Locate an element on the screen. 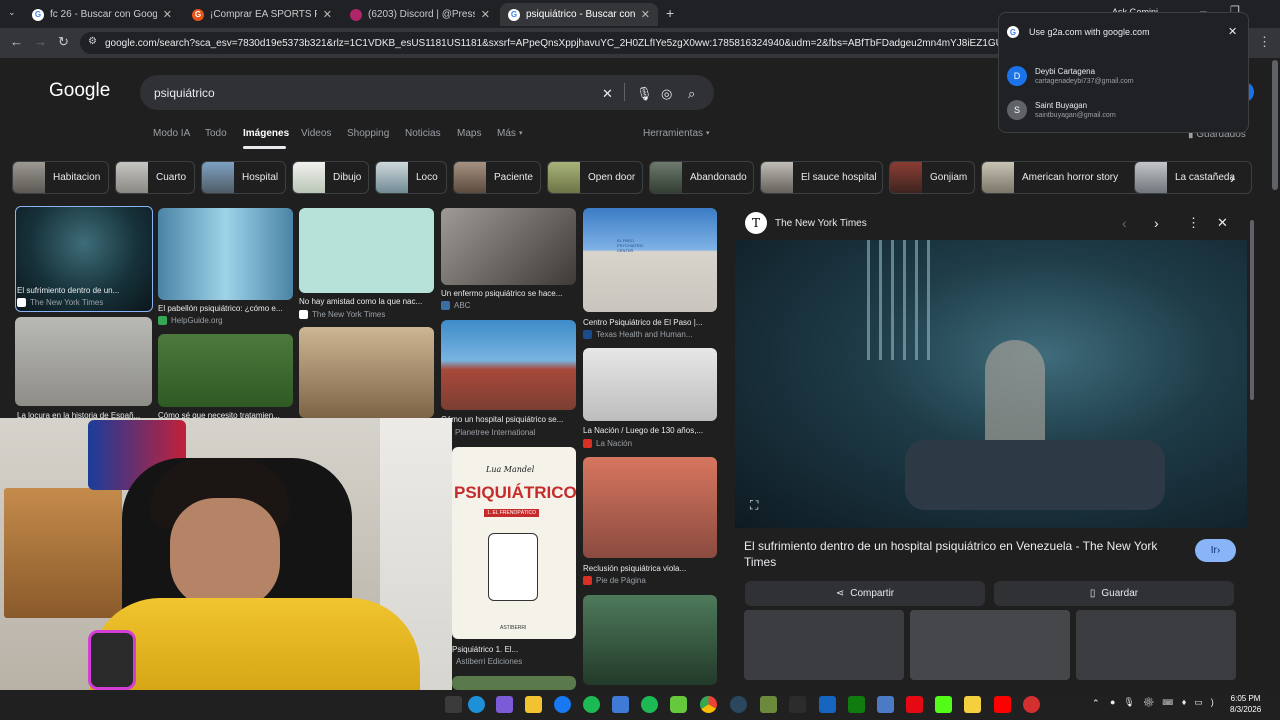 The image size is (1280, 720). microphone-icon: 🎙 is located at coordinates (644, 94).